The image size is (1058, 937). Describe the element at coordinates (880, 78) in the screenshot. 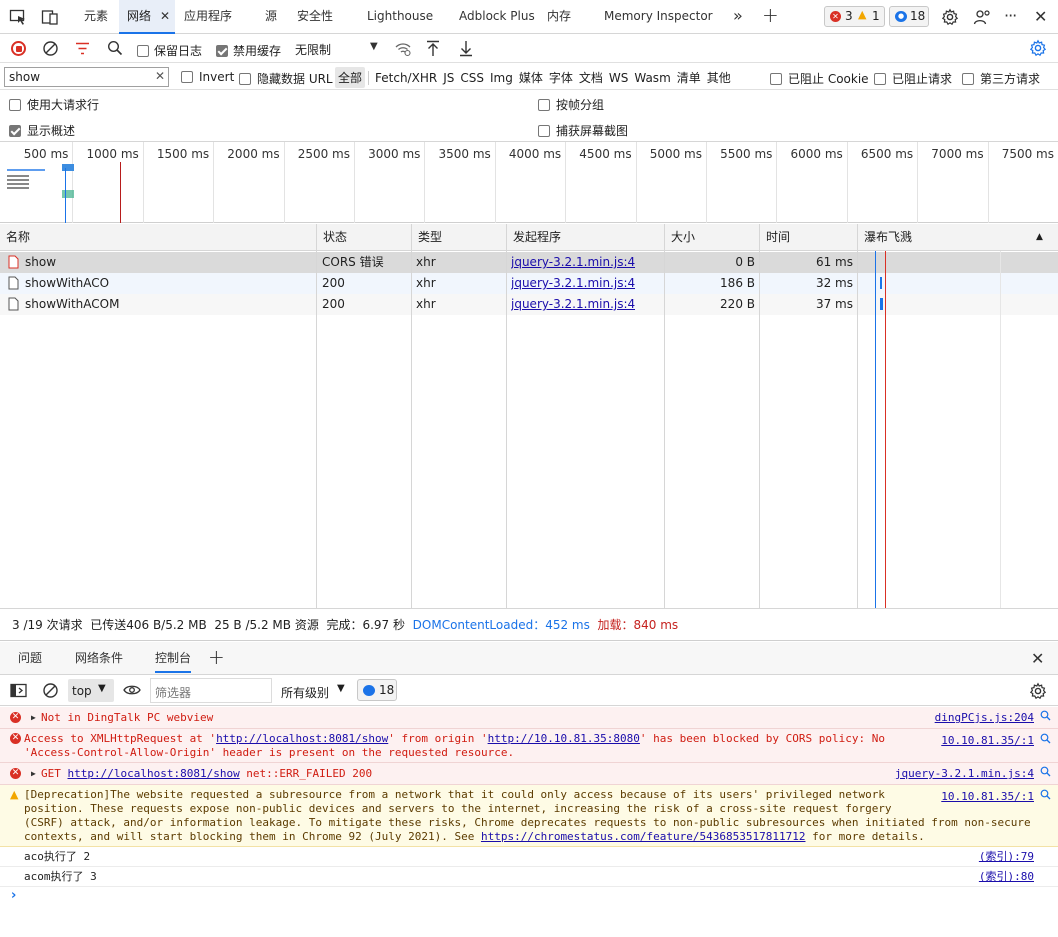

I see `blocked-requests-box` at that location.